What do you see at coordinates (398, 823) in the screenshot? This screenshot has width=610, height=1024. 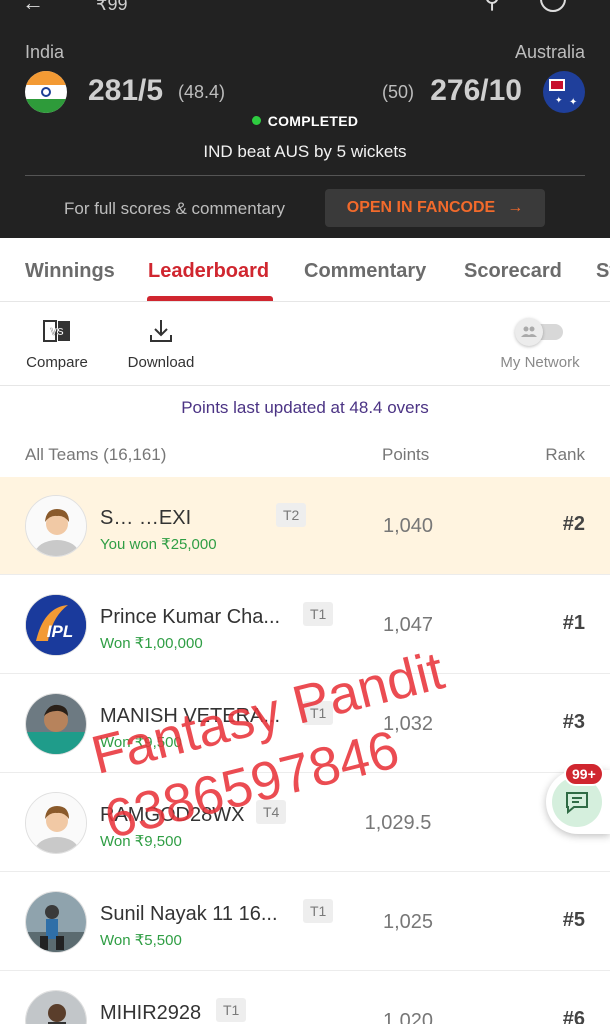 I see `points-value: 1,029.5` at bounding box center [398, 823].